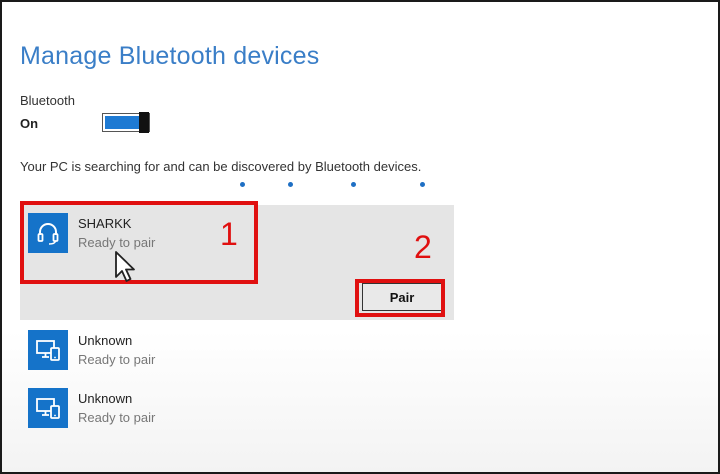 This screenshot has height=474, width=720. I want to click on bluetooth-state: On, so click(29, 123).